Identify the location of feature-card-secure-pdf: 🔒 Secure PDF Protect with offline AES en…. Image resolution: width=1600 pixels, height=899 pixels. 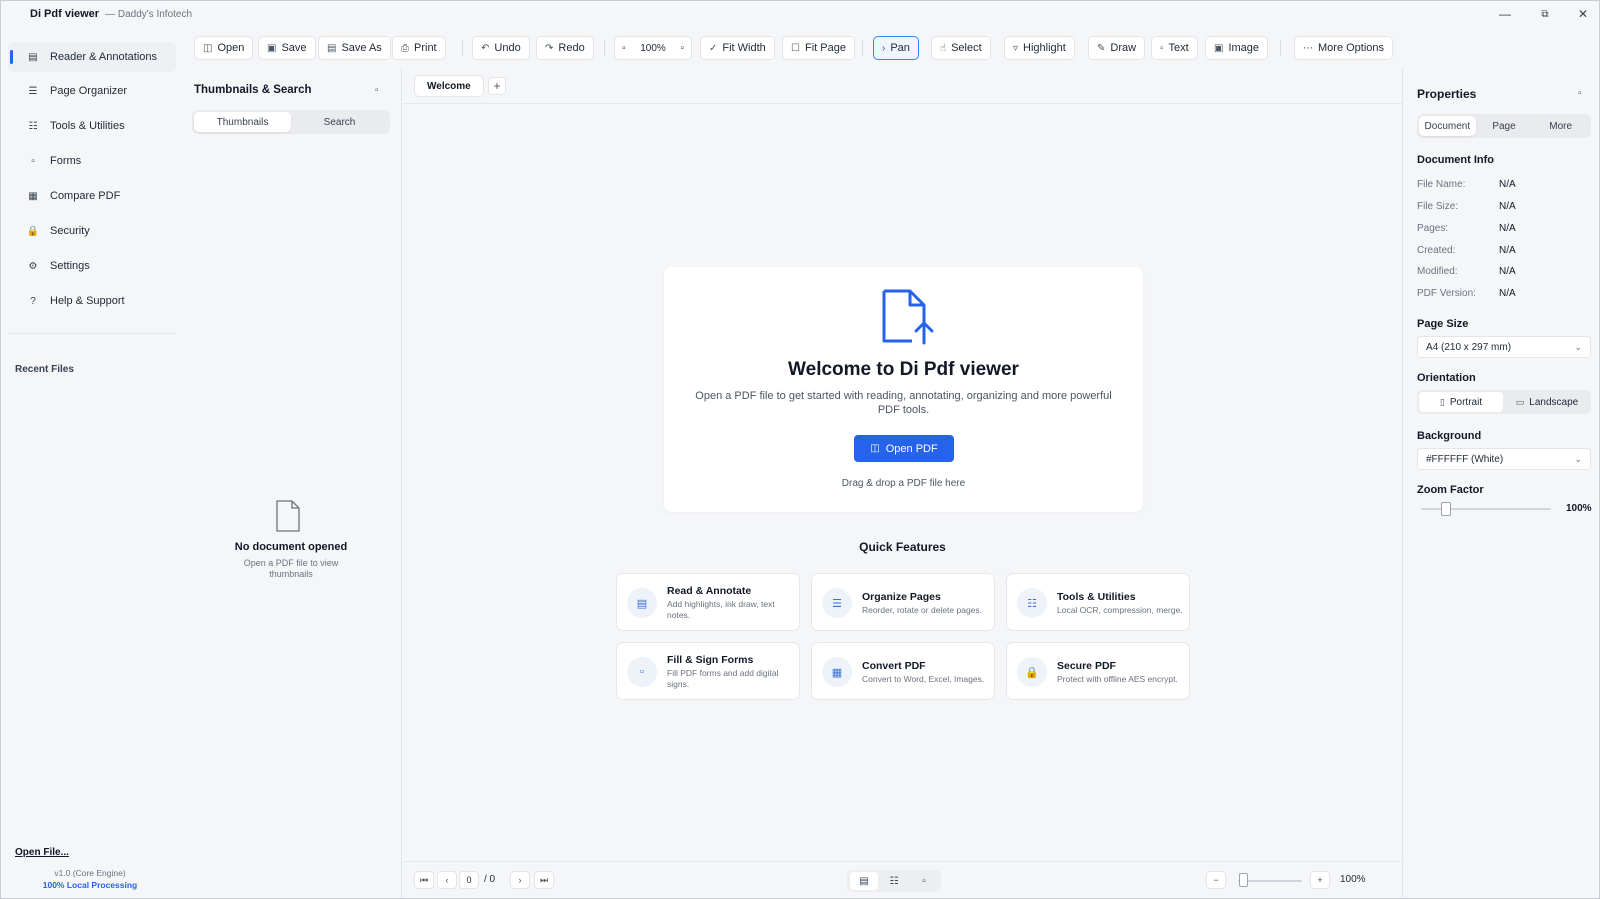
(1098, 671).